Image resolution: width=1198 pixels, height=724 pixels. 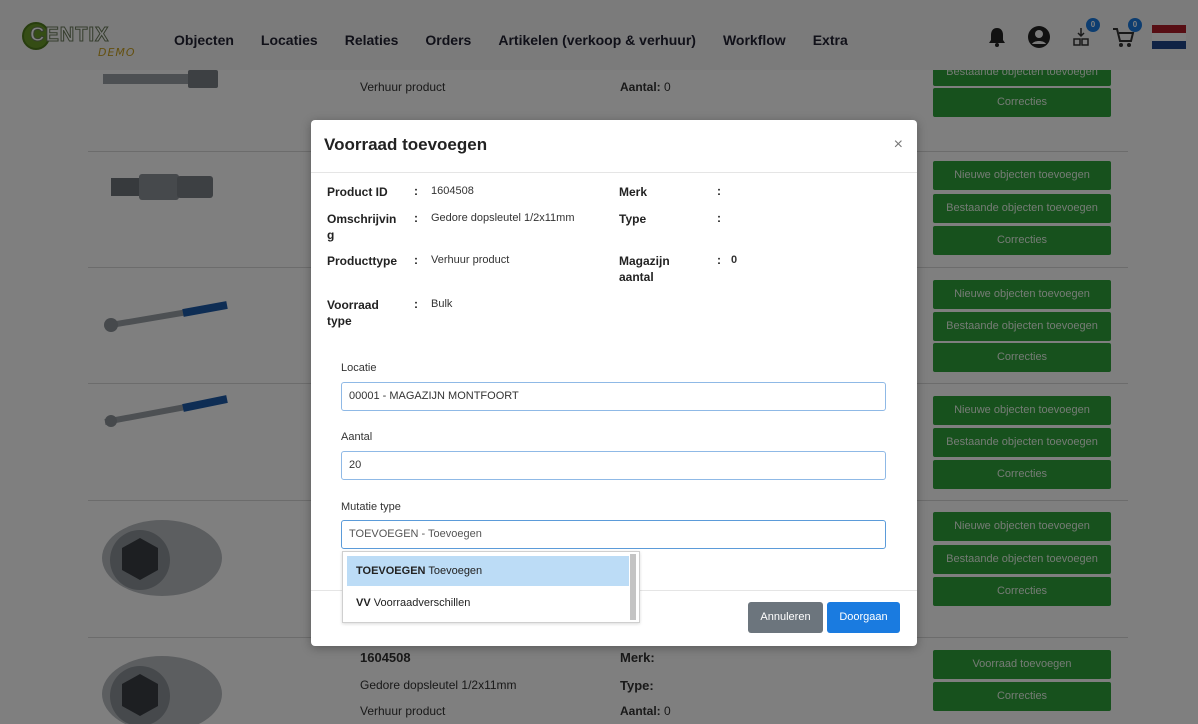 What do you see at coordinates (633, 219) in the screenshot?
I see `type-label: Type` at bounding box center [633, 219].